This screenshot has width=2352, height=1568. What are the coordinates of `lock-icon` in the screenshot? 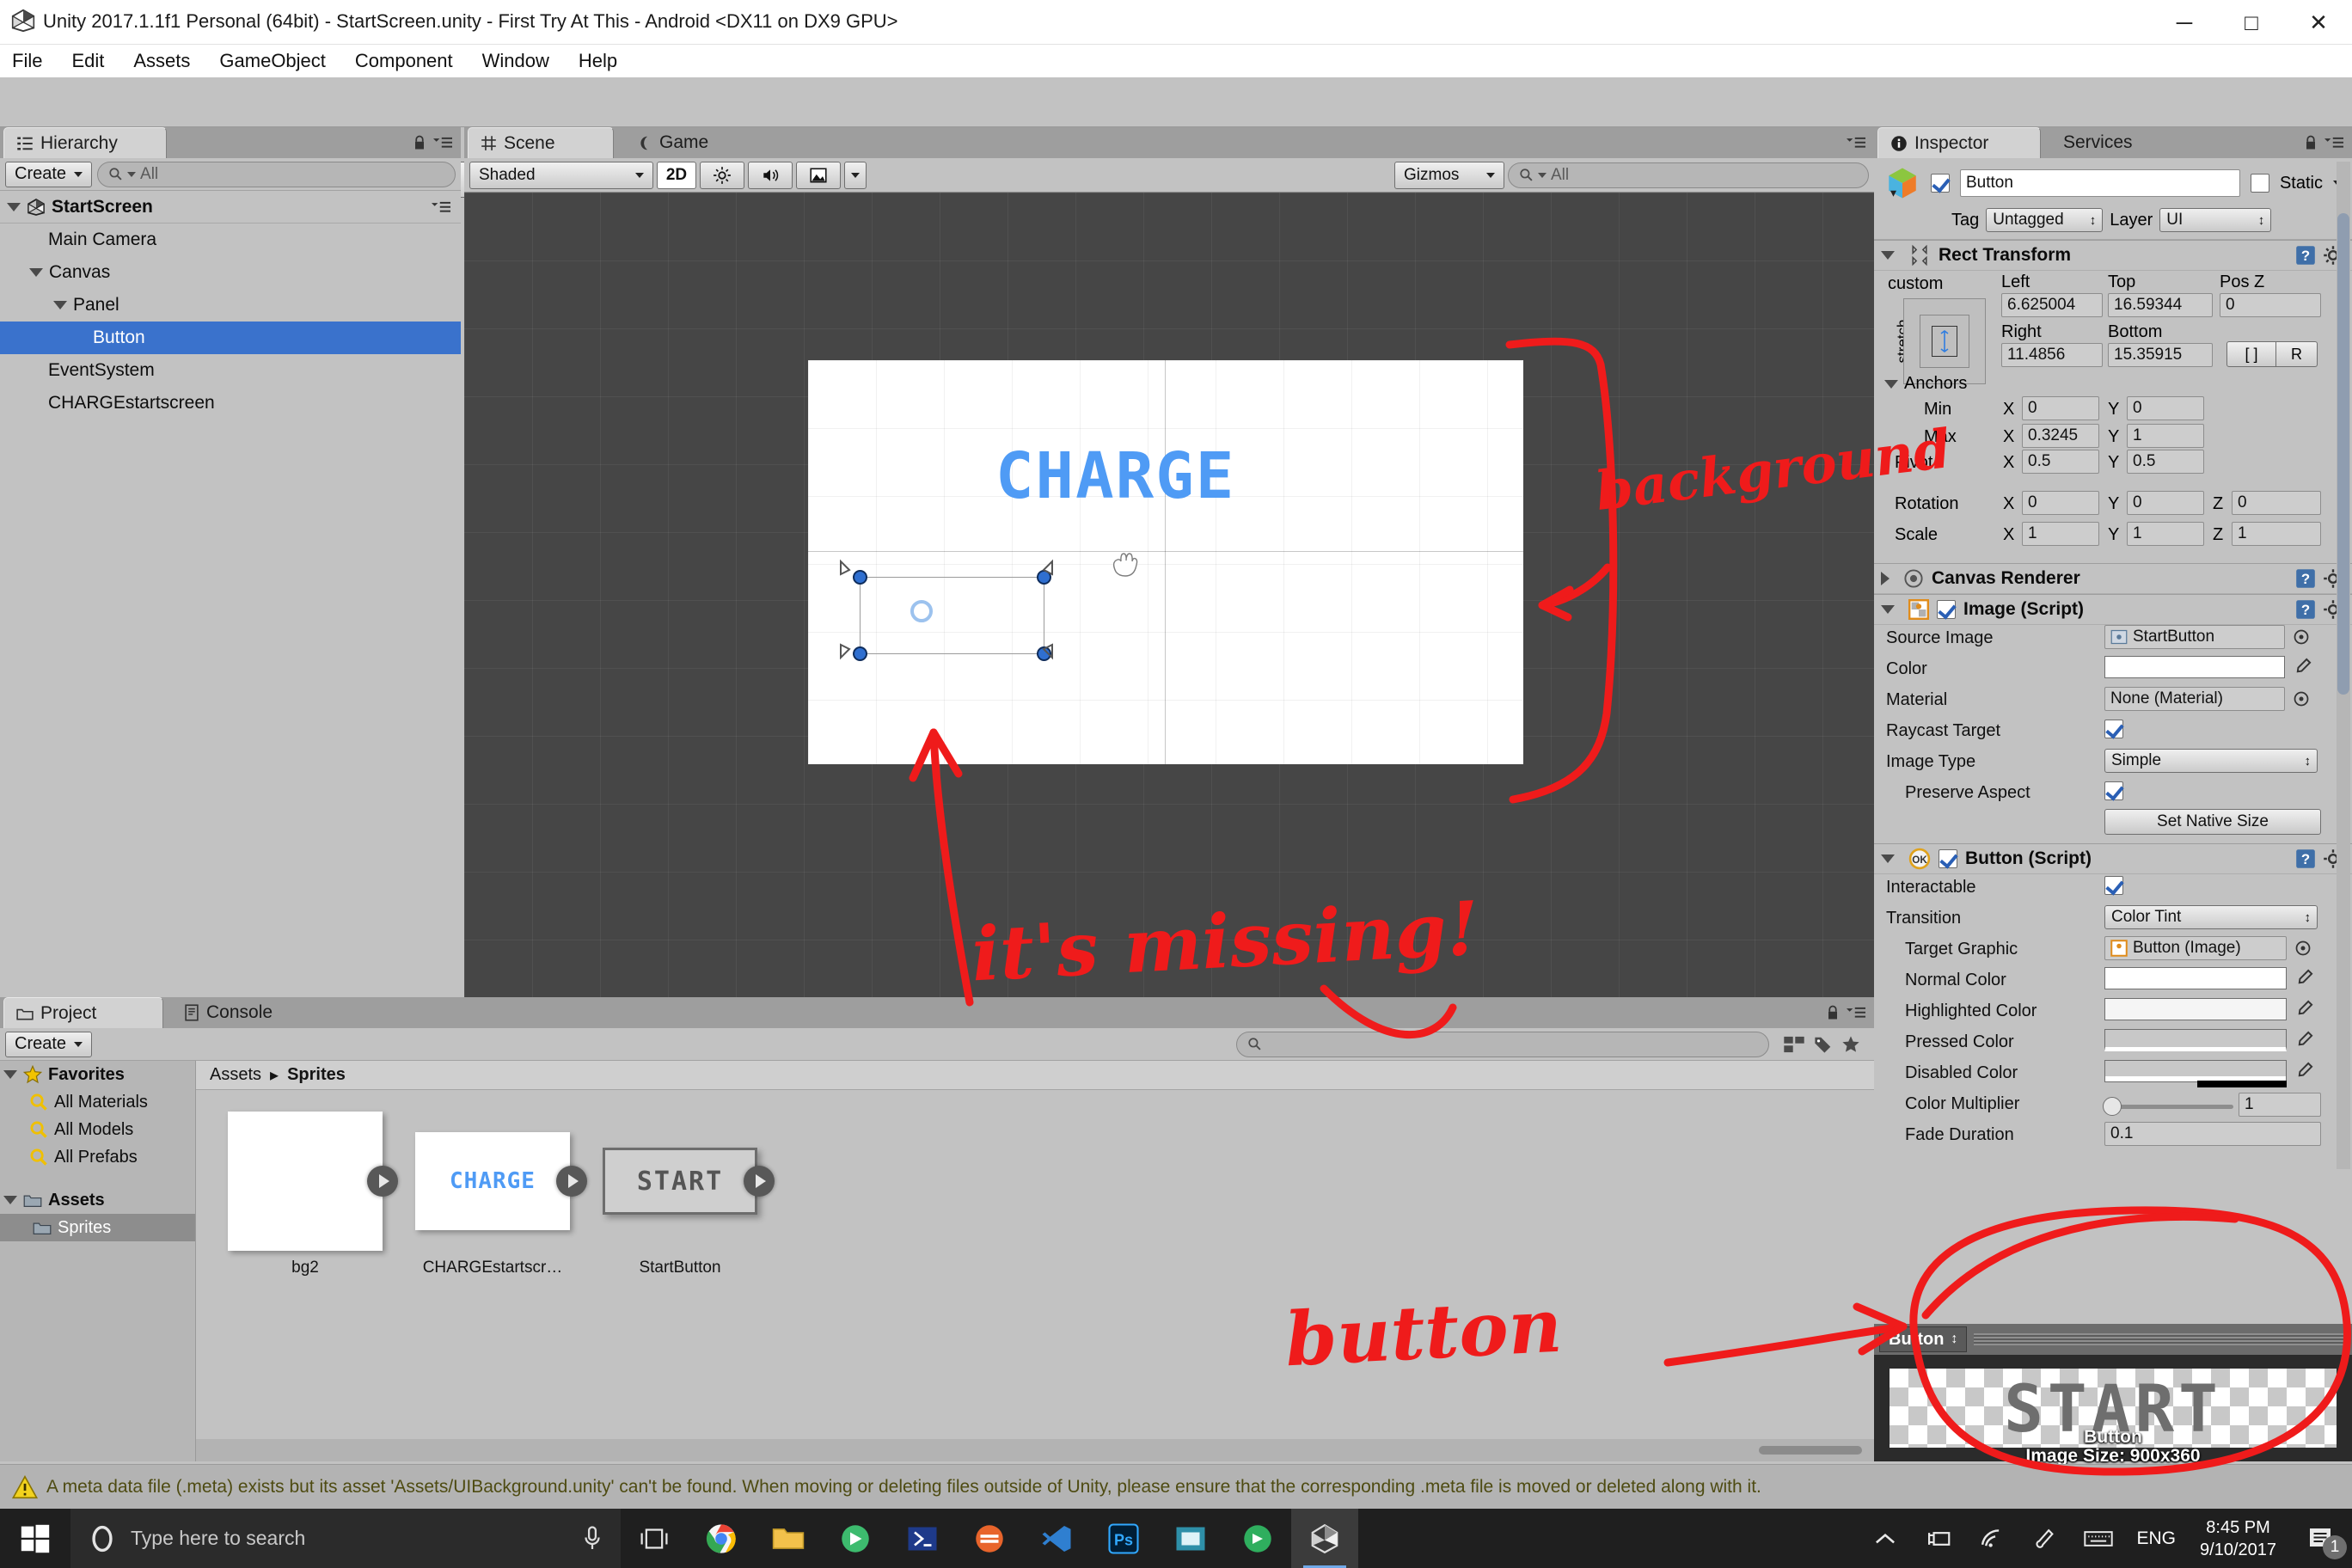 It's located at (2311, 142).